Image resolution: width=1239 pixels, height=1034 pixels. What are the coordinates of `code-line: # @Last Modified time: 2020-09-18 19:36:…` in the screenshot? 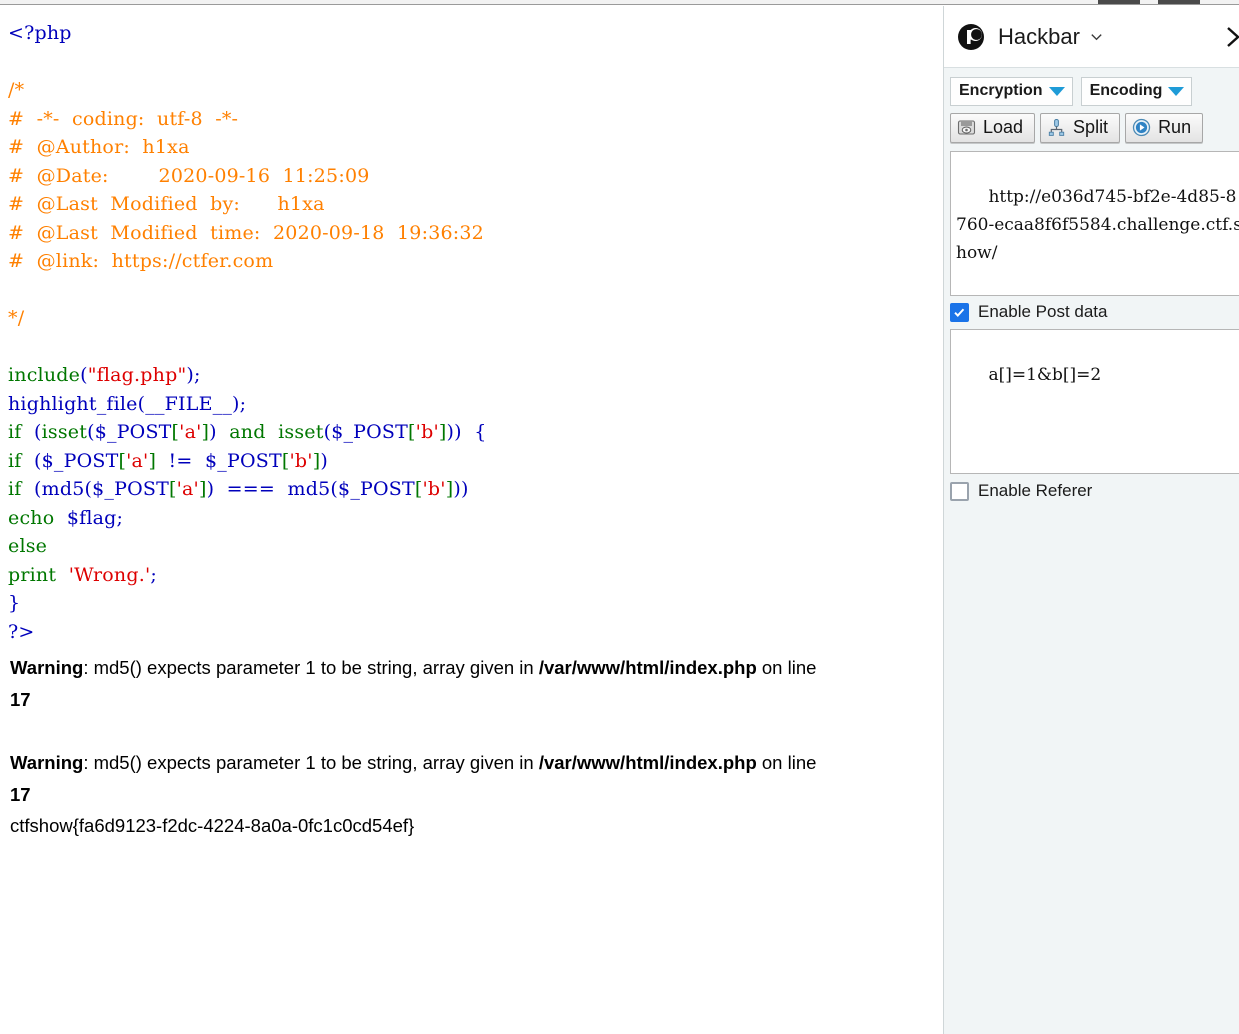 It's located at (475, 233).